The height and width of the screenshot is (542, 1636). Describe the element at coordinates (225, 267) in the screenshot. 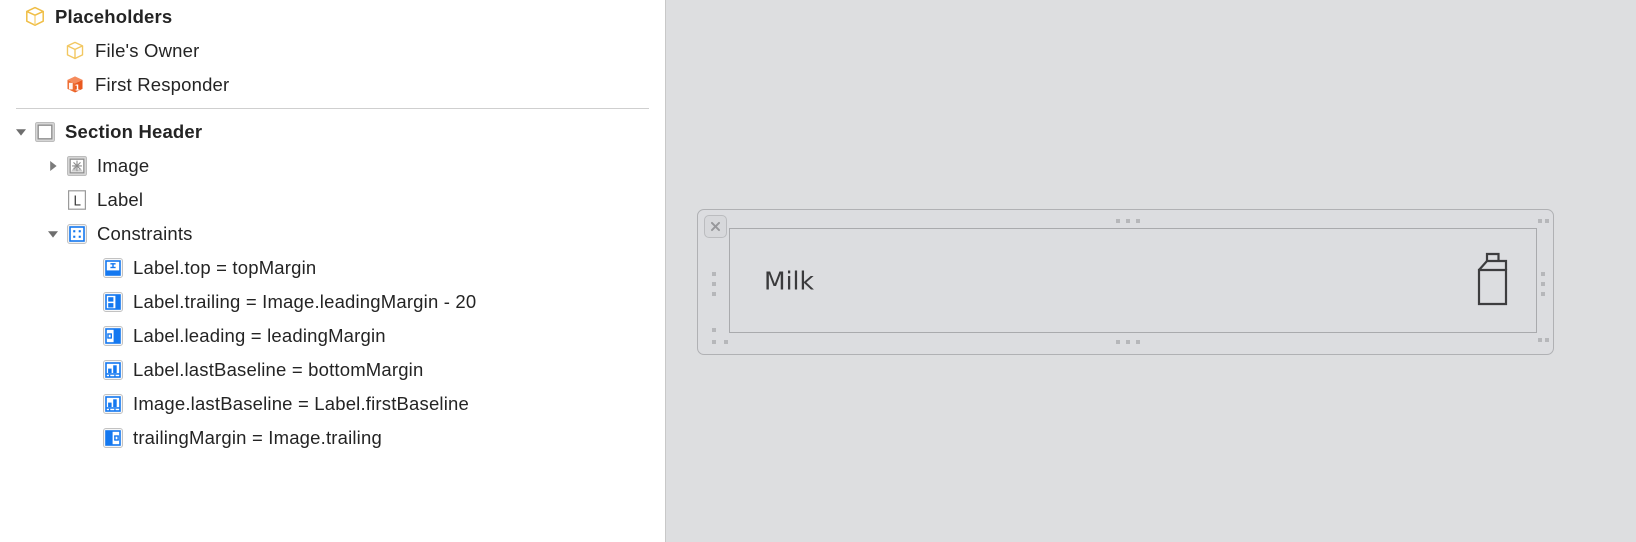

I see `outline-label: Label.top = topMargin` at that location.